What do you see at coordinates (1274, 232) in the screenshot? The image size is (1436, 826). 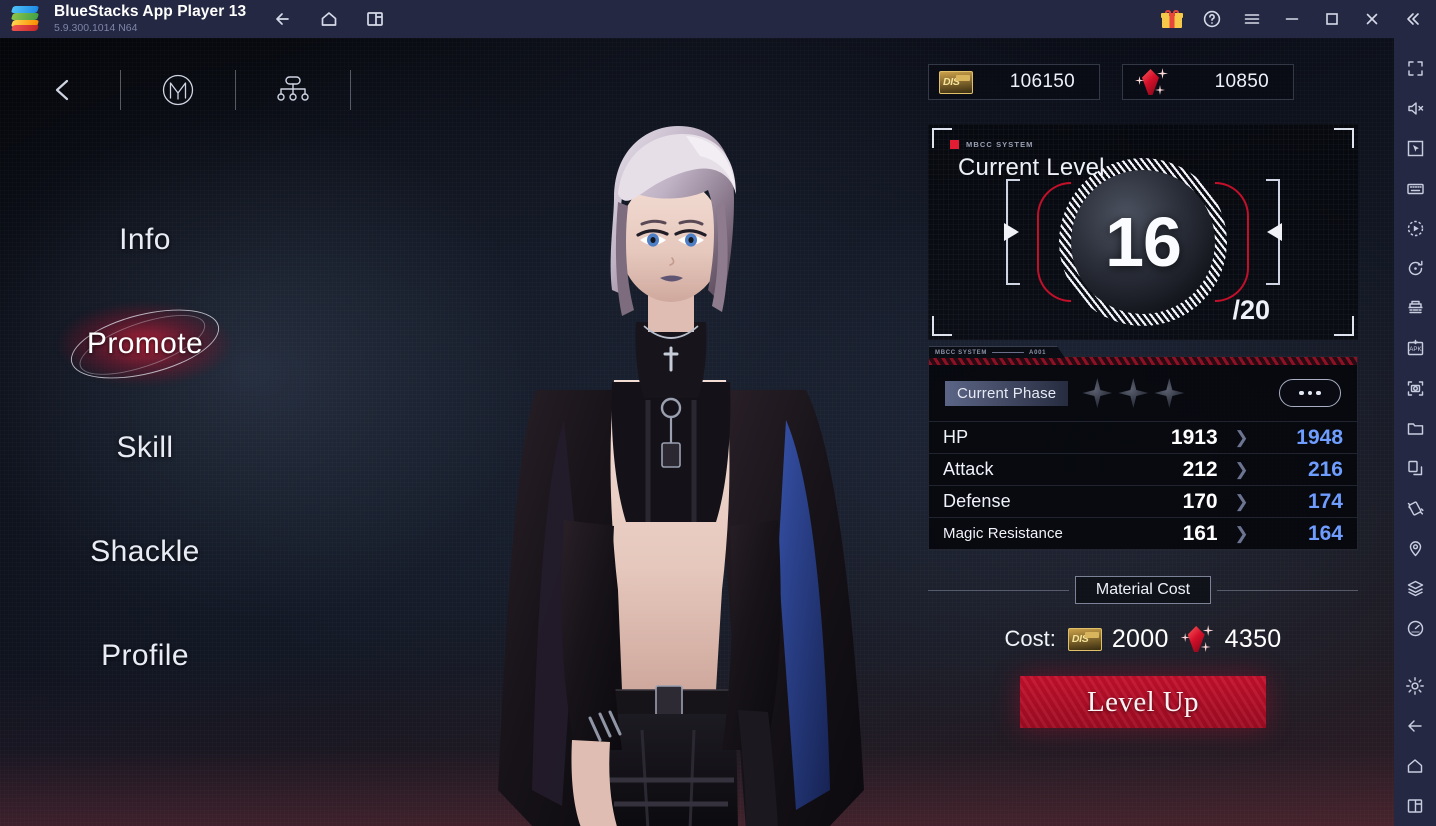 I see `level-increase-arrow` at bounding box center [1274, 232].